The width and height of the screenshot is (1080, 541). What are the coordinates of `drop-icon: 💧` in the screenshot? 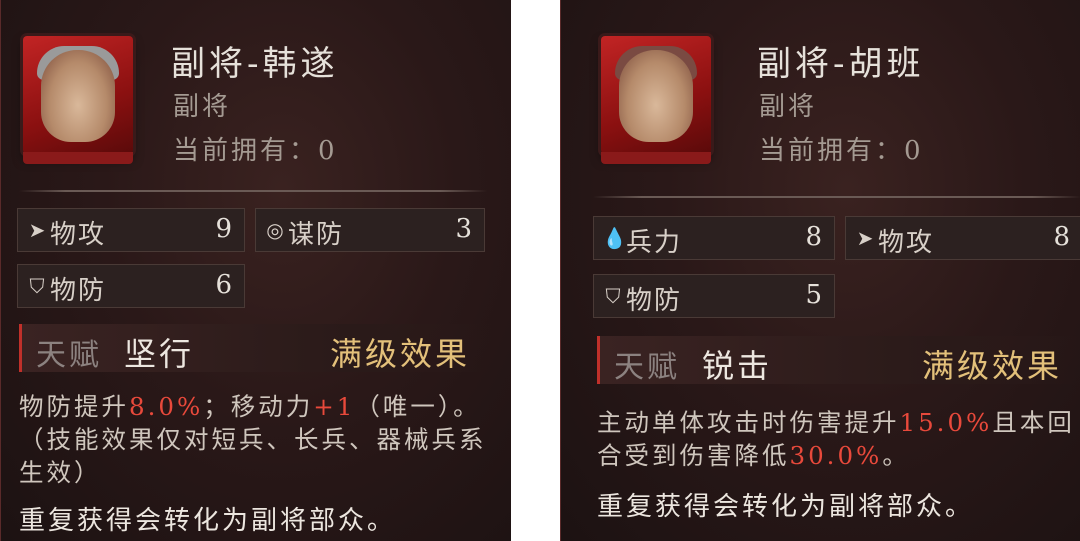 It's located at (614, 238).